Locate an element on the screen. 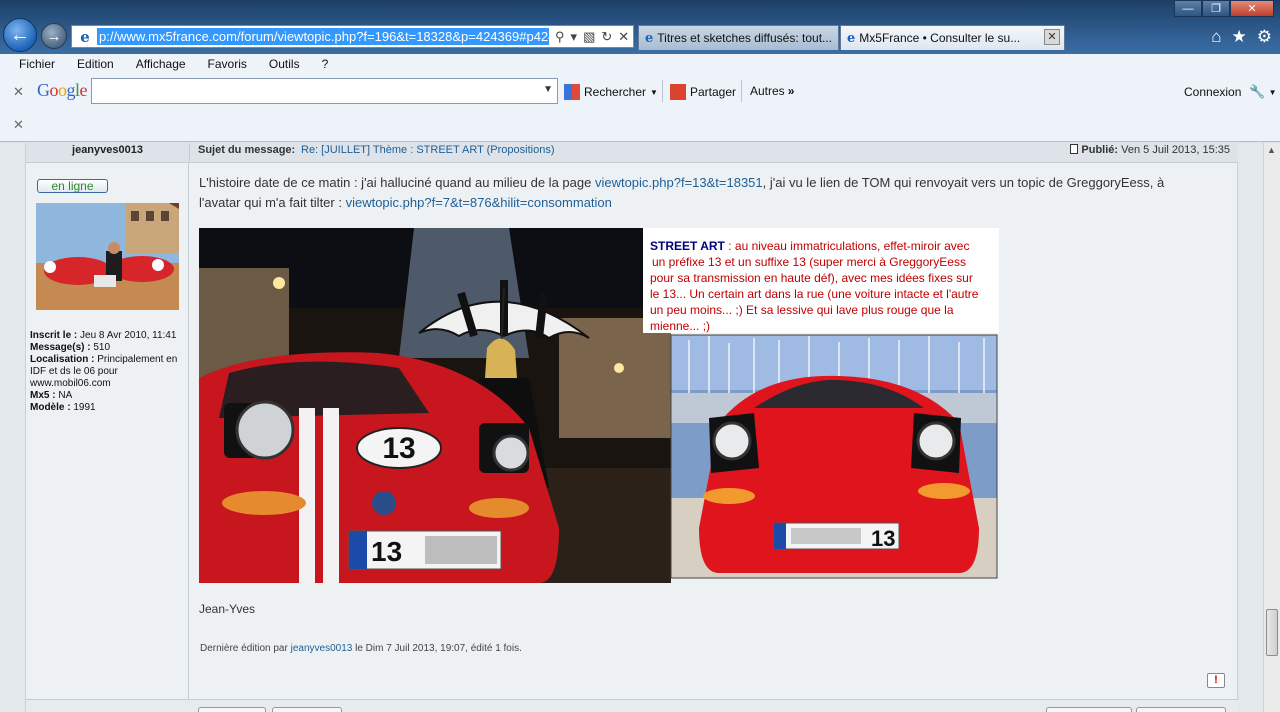 The width and height of the screenshot is (1280, 712). window-controls: — ❐ ✕ is located at coordinates (1224, 8).